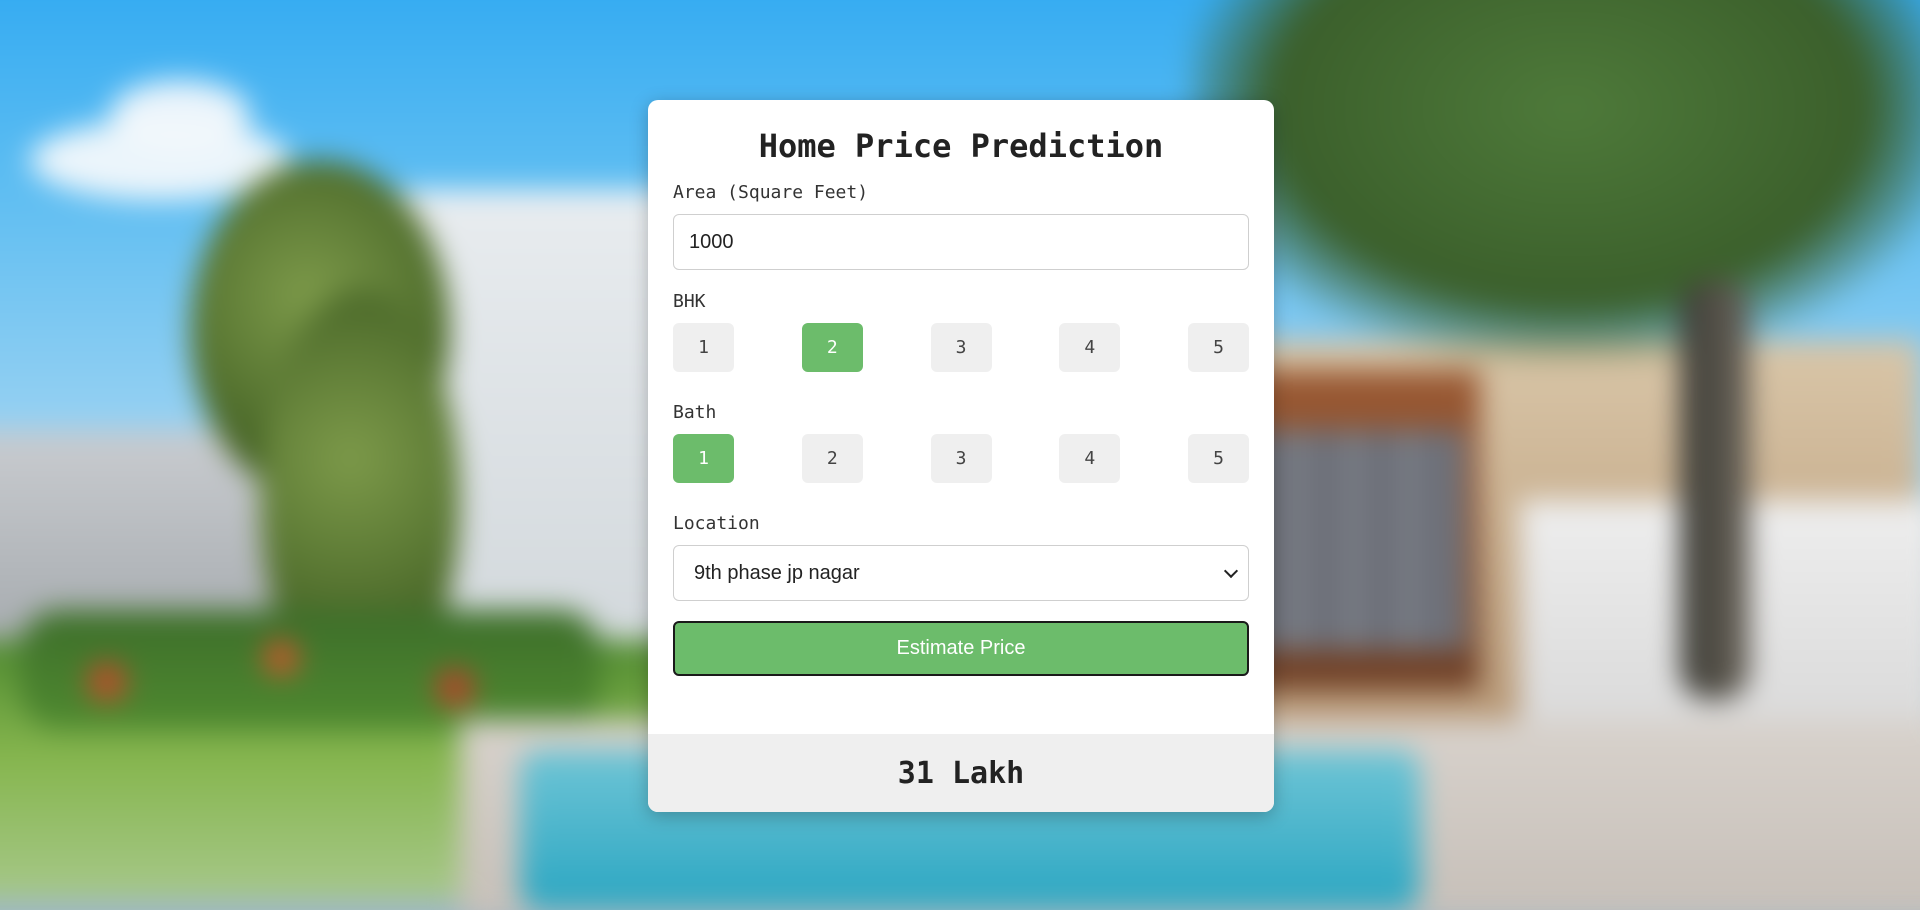  I want to click on bath-options: 1 2 3 4 5, so click(961, 458).